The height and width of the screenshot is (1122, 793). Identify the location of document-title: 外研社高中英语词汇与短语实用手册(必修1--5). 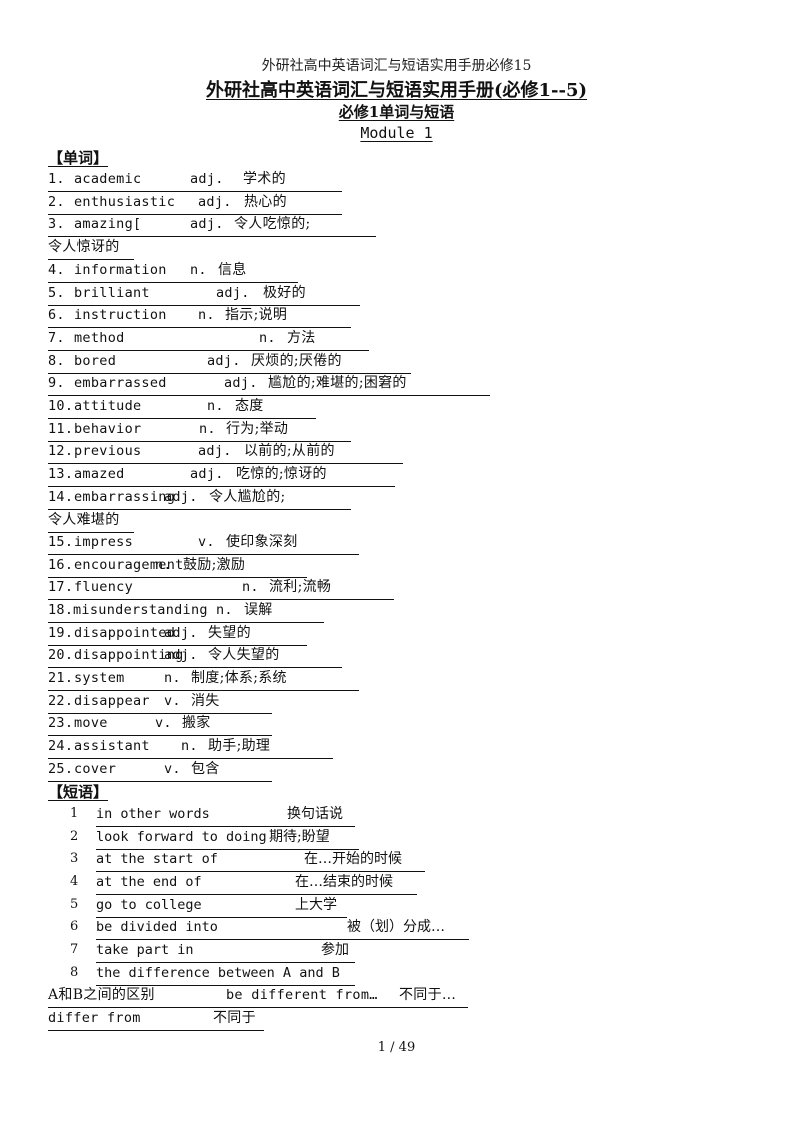
(396, 89).